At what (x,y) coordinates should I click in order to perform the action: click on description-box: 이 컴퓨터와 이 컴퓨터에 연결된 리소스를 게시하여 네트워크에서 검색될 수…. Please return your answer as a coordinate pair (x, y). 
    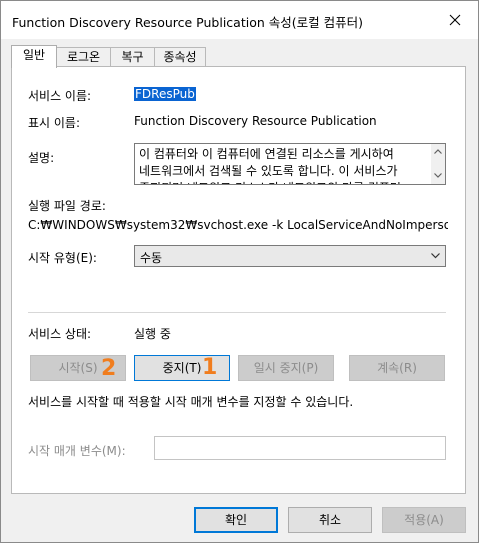
    Looking at the image, I should click on (290, 164).